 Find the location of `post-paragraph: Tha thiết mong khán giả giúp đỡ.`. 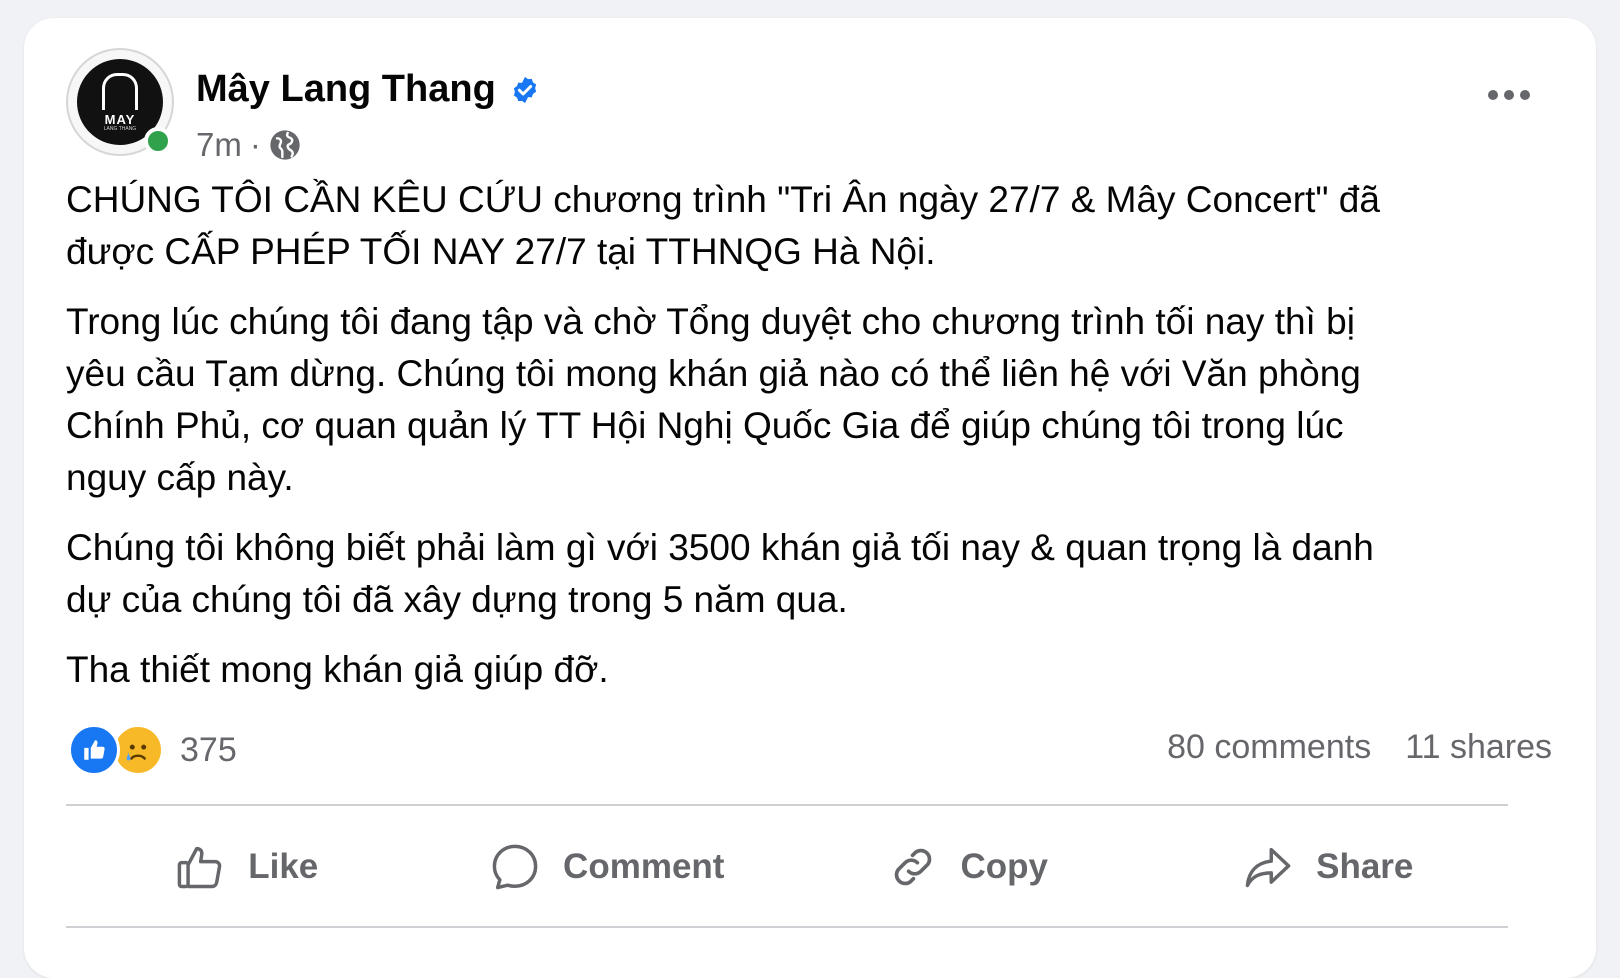

post-paragraph: Tha thiết mong khán giả giúp đỡ. is located at coordinates (337, 669).